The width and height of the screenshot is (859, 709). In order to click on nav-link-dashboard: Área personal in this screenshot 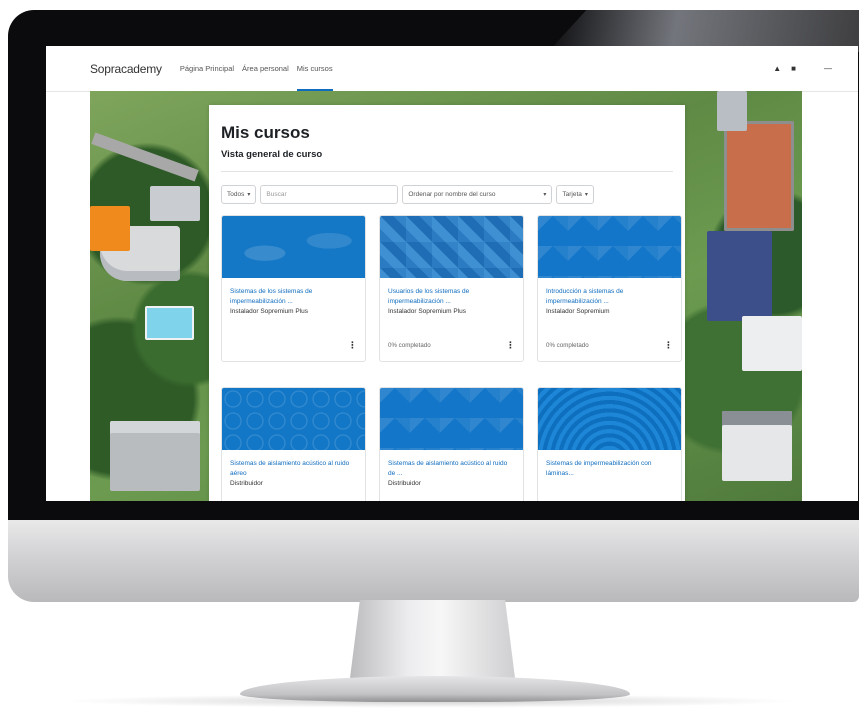, I will do `click(265, 68)`.